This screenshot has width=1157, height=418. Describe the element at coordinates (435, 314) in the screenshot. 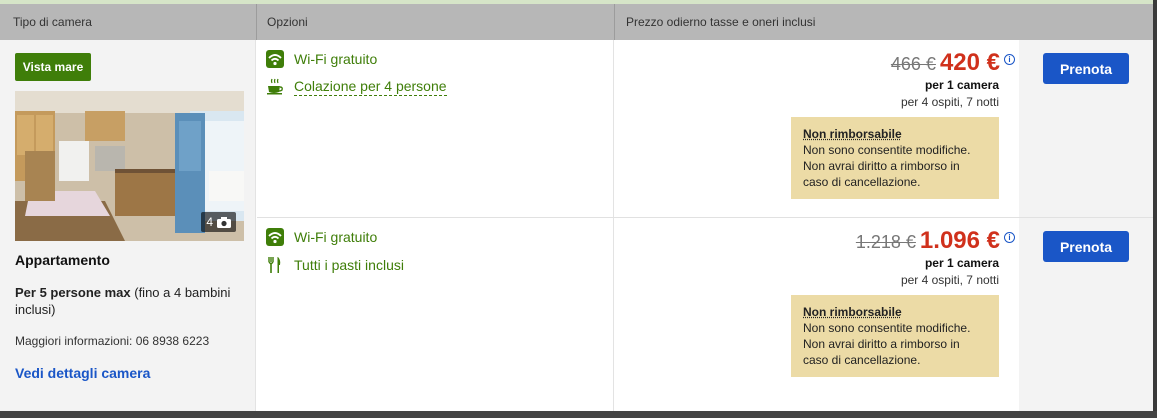

I see `offer-2-options: Wi-Fi gratuito Tutti i pasti inclusi` at that location.